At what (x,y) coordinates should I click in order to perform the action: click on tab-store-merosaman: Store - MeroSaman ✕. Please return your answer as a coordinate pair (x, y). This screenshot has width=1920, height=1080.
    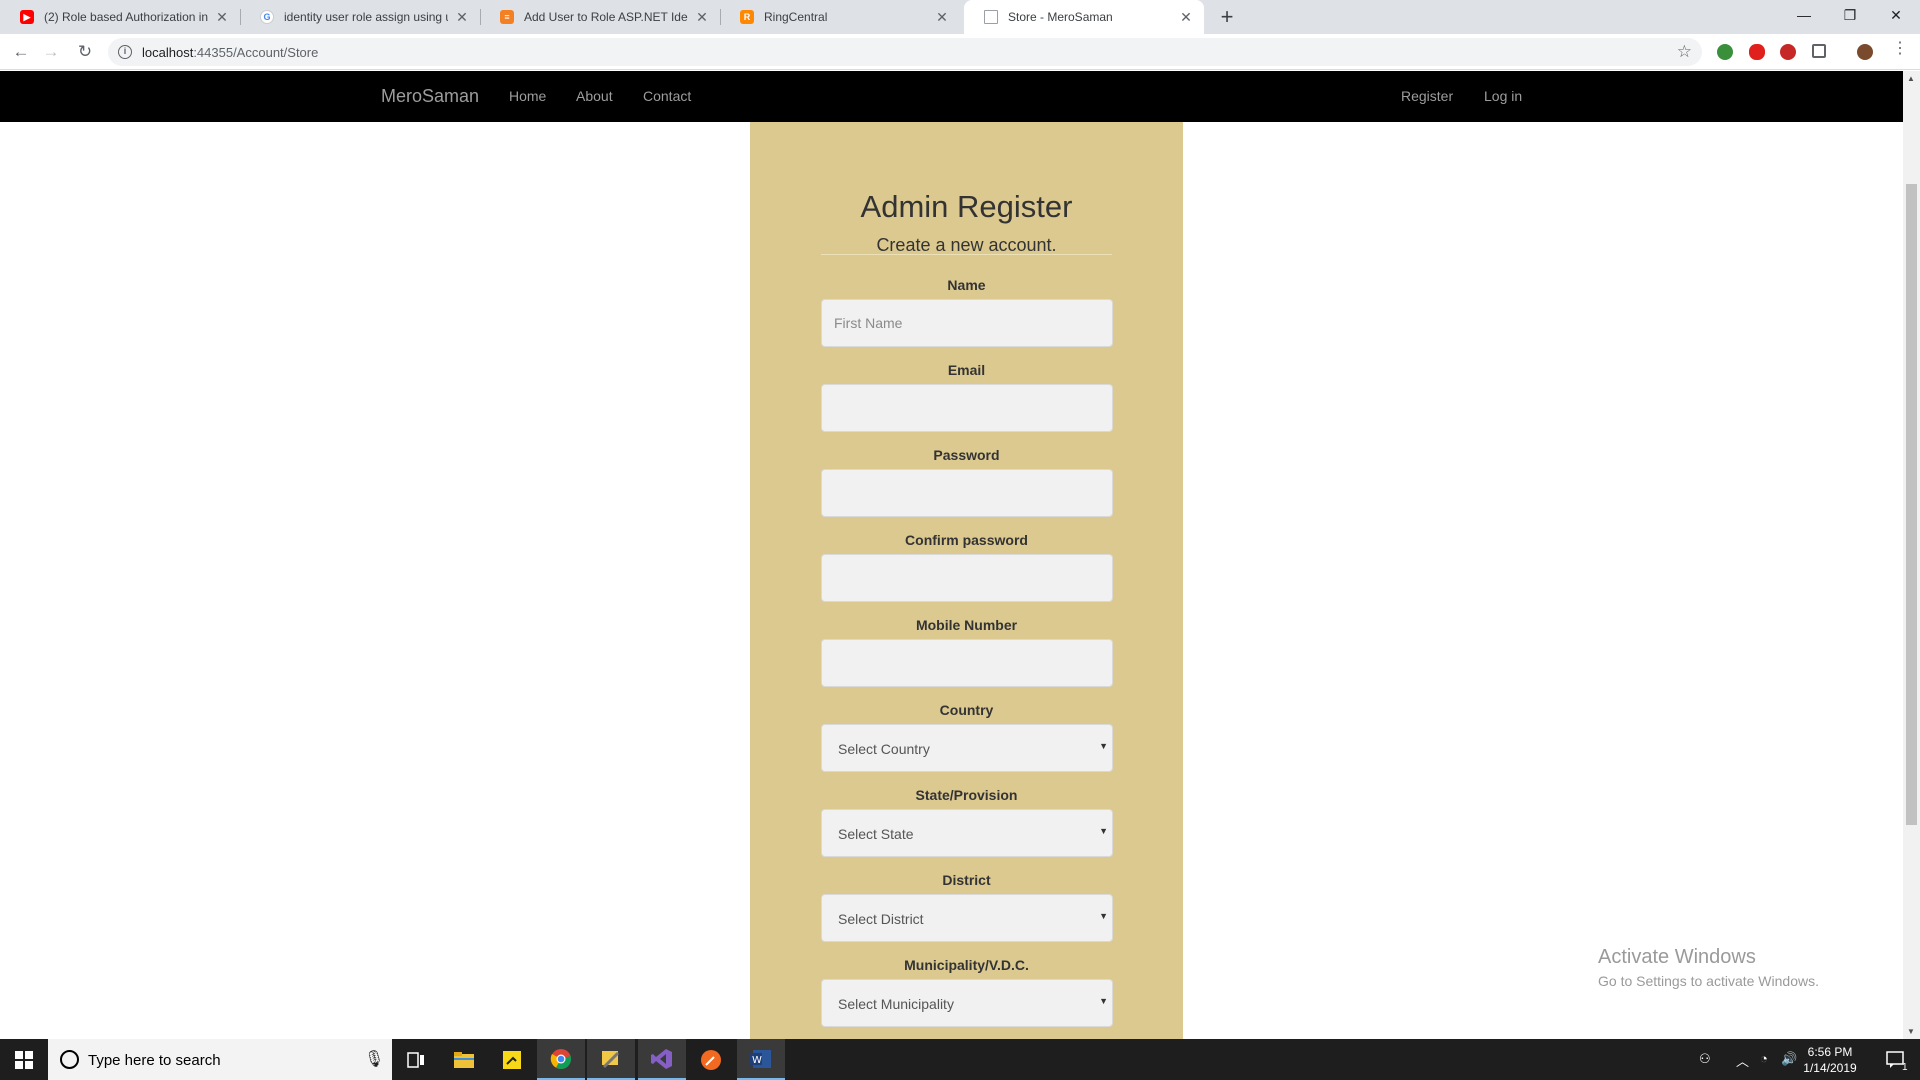
    Looking at the image, I should click on (1084, 17).